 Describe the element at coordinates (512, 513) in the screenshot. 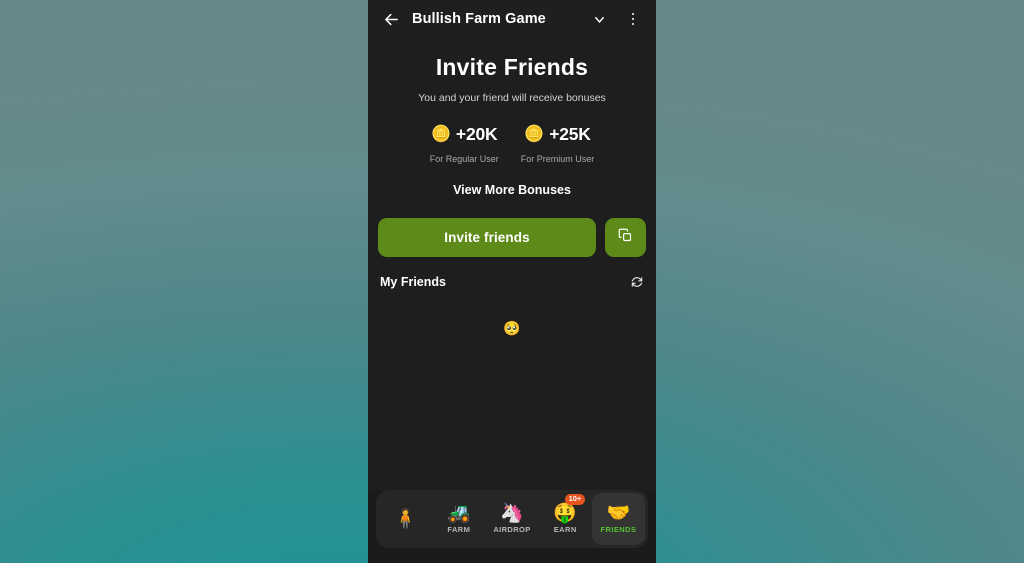

I see `unicorn-icon: 🦄` at that location.